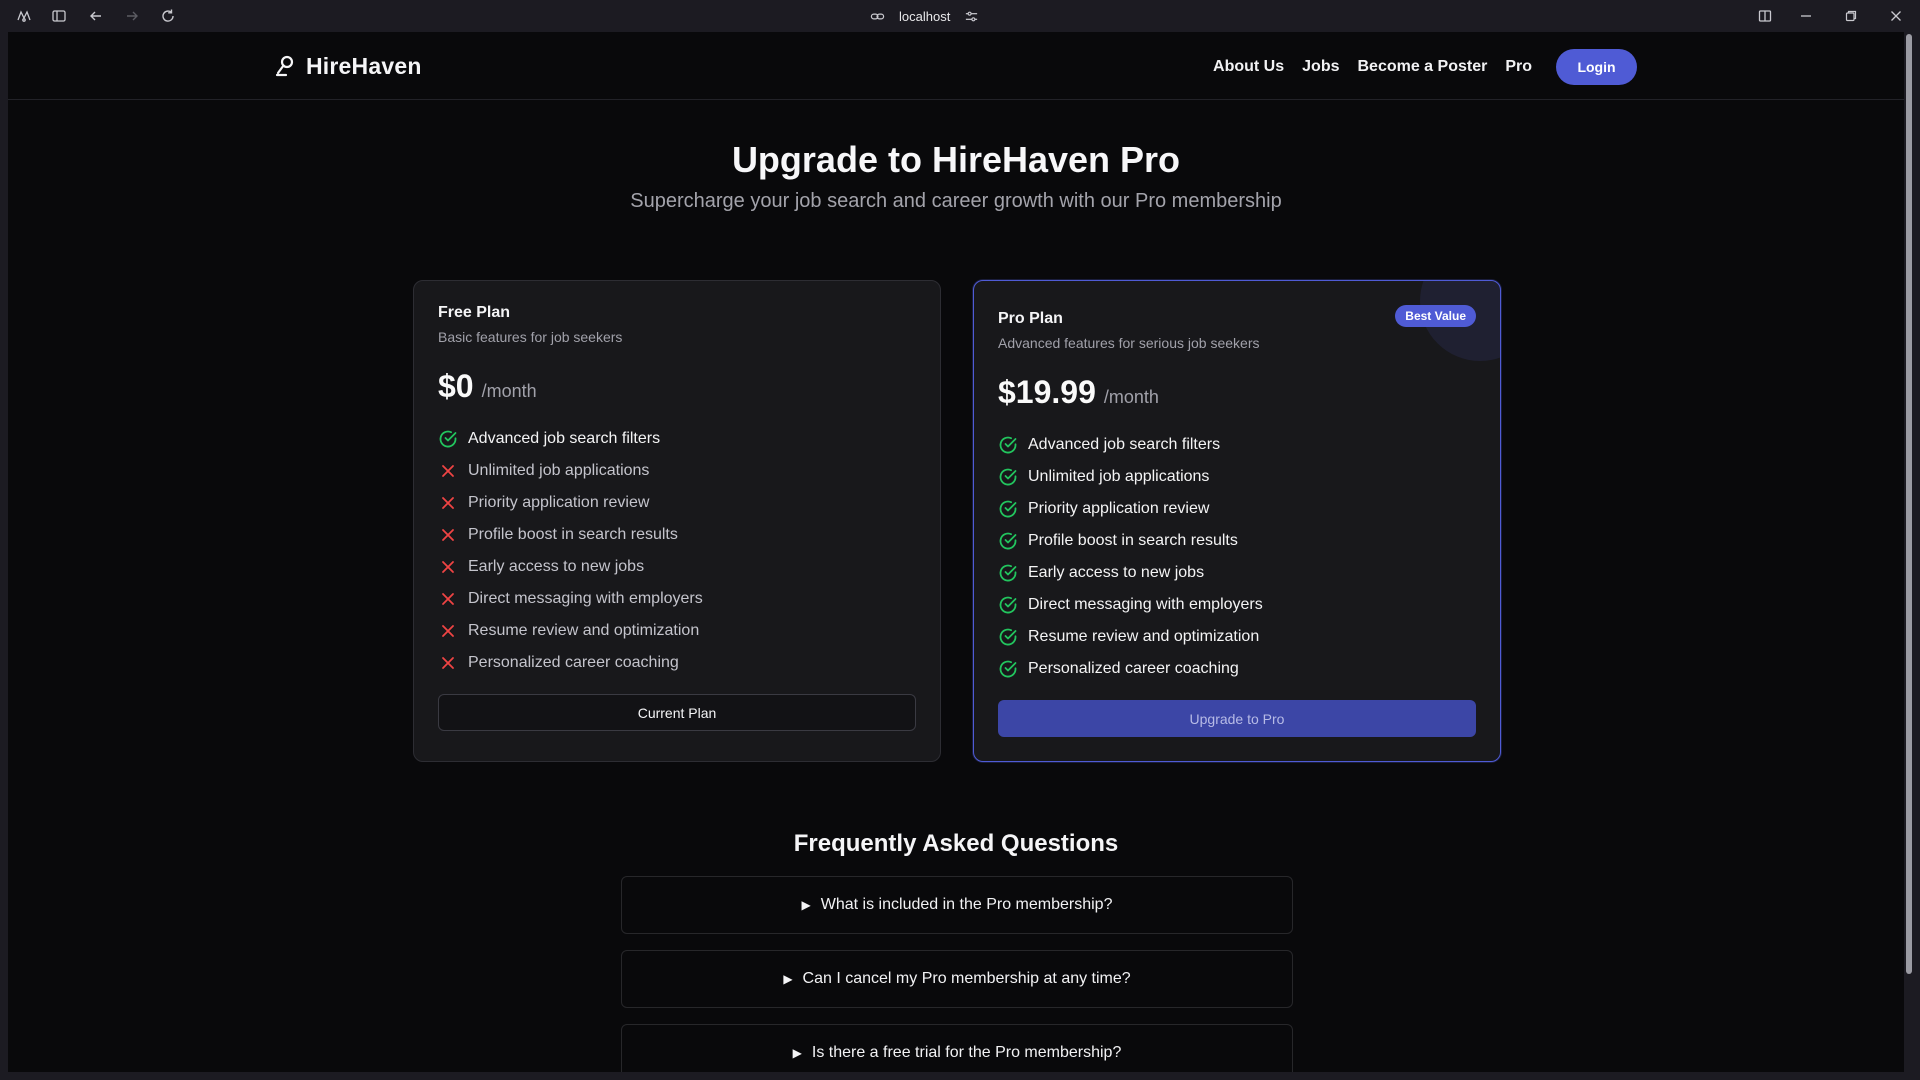 The width and height of the screenshot is (1920, 1080). I want to click on faq-title: Frequently Asked Questions, so click(956, 843).